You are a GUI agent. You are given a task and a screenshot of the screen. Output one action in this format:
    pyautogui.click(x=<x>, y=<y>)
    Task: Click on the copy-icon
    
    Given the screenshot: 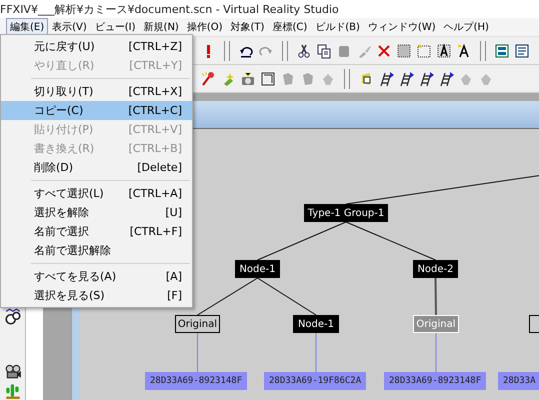 What is the action you would take?
    pyautogui.click(x=324, y=50)
    